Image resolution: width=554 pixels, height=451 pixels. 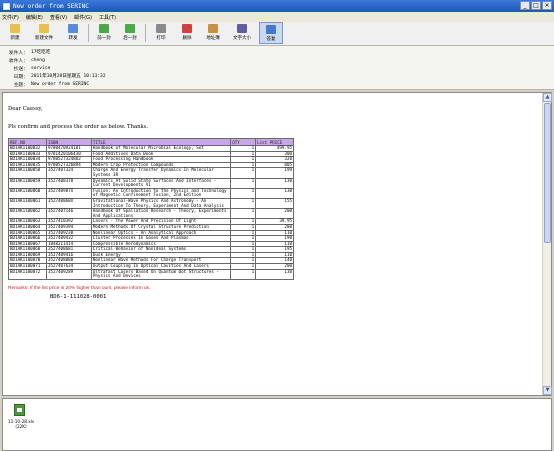 I want to click on table-cell: 3527407146, so click(x=68, y=214).